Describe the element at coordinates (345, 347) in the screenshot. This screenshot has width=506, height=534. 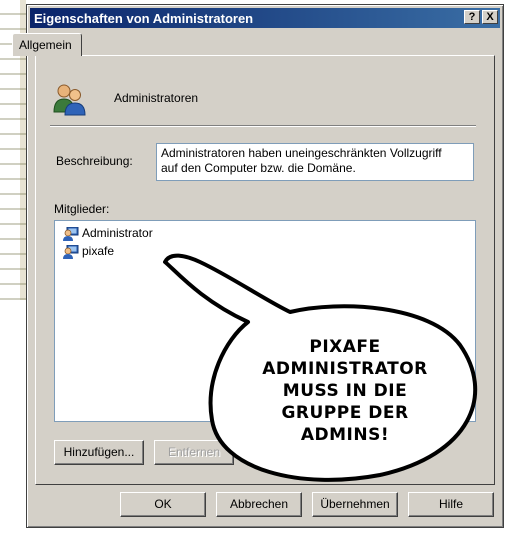
I see `bubble-line: PIXAFE` at that location.